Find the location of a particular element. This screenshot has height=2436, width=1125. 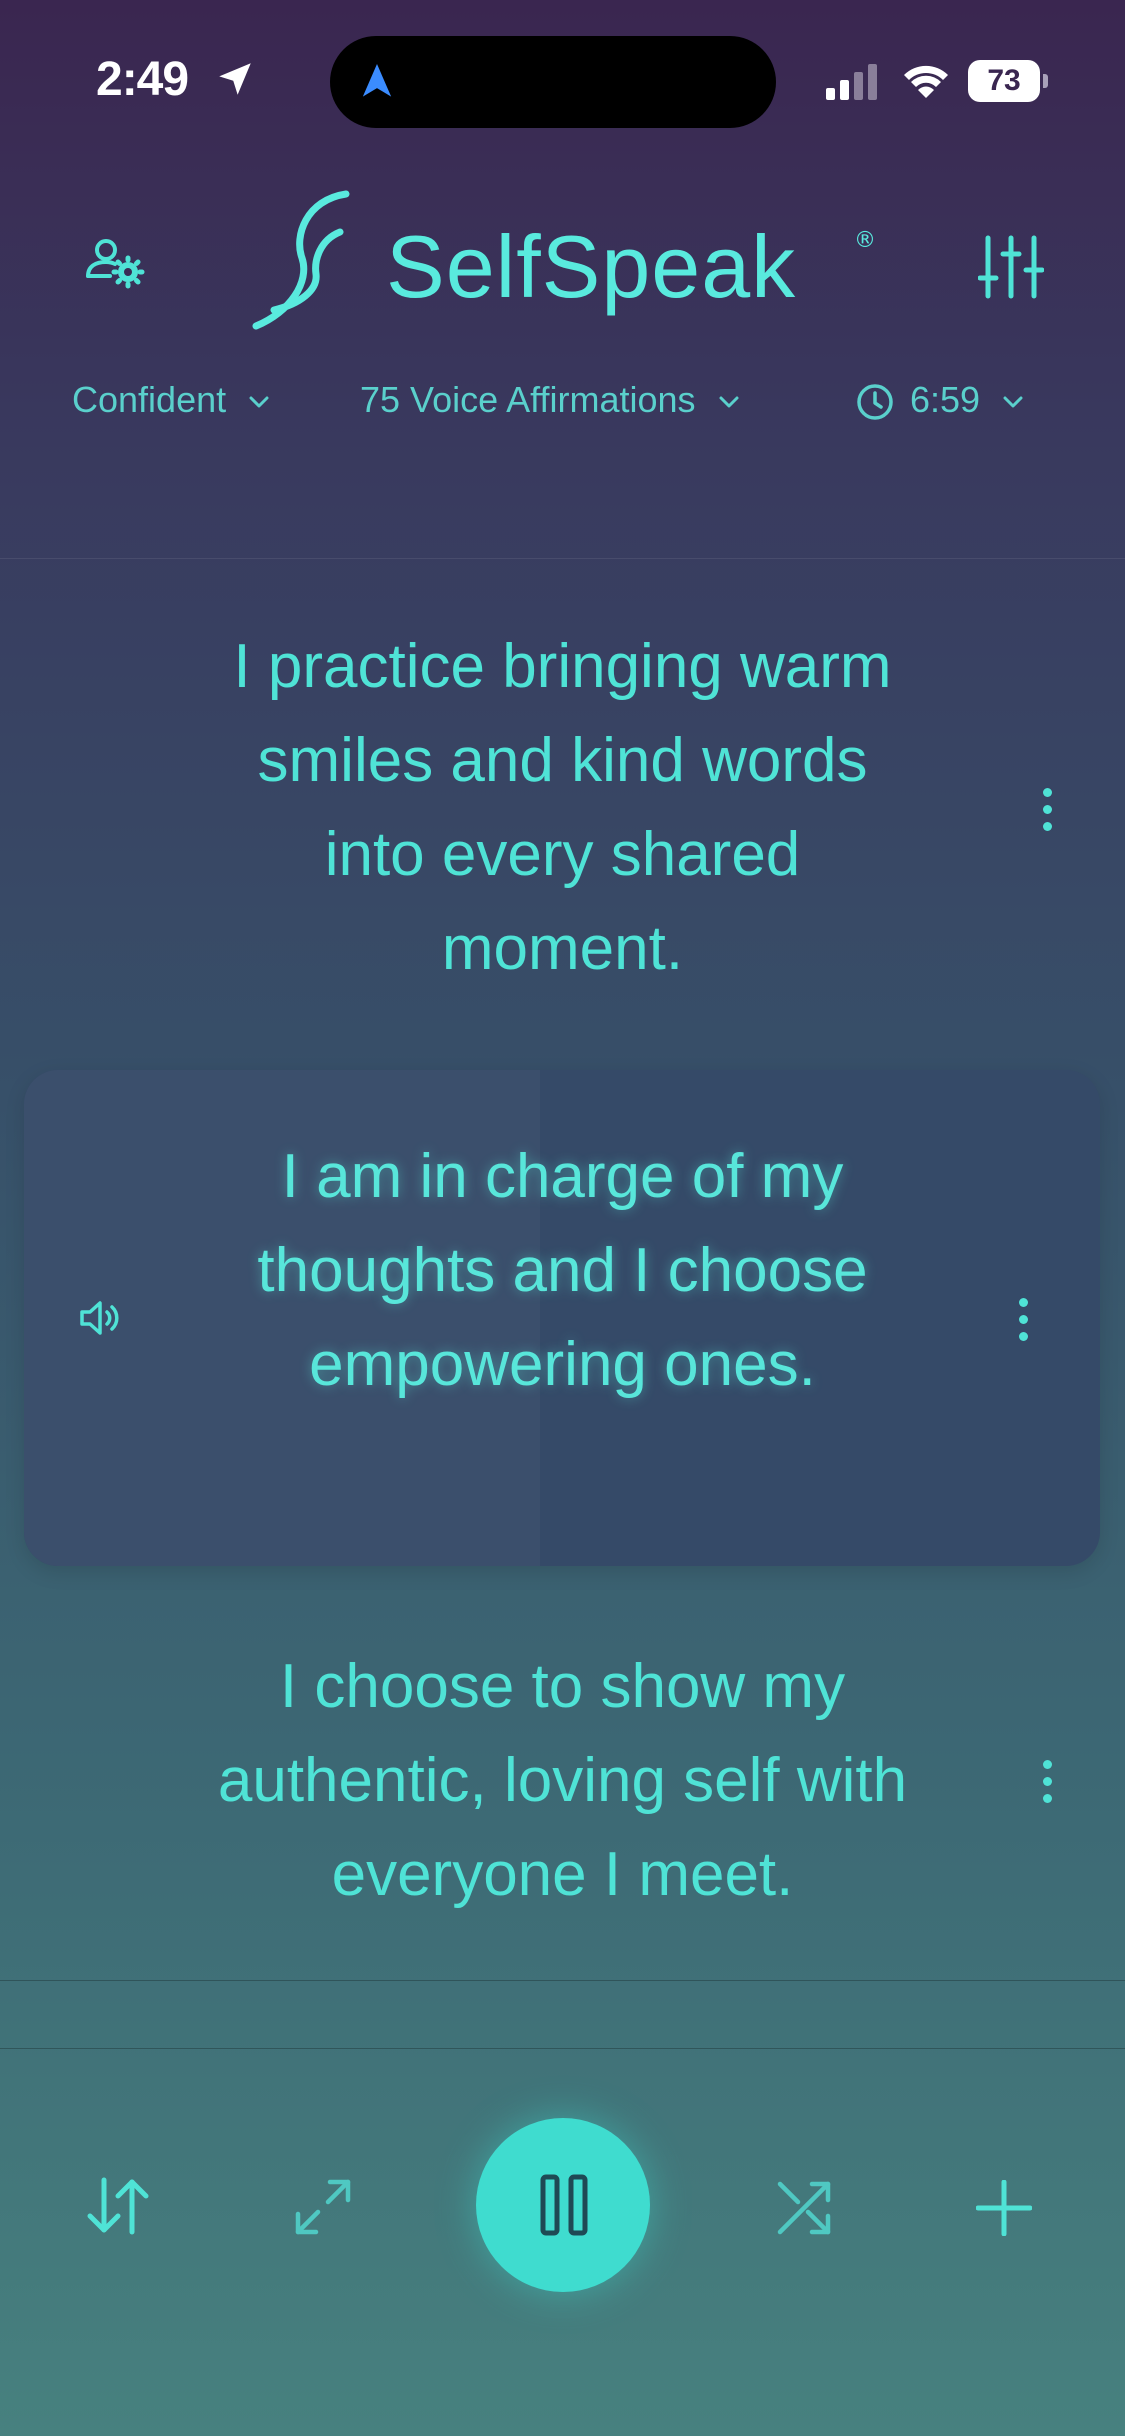

sort-icon is located at coordinates (118, 2206).